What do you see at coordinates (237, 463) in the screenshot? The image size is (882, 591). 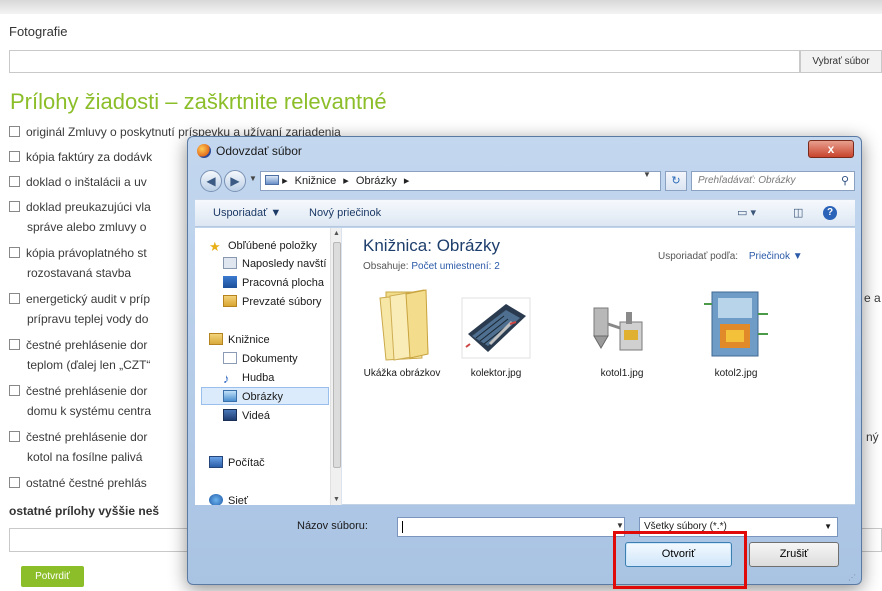 I see `nav-computer: Počítač` at bounding box center [237, 463].